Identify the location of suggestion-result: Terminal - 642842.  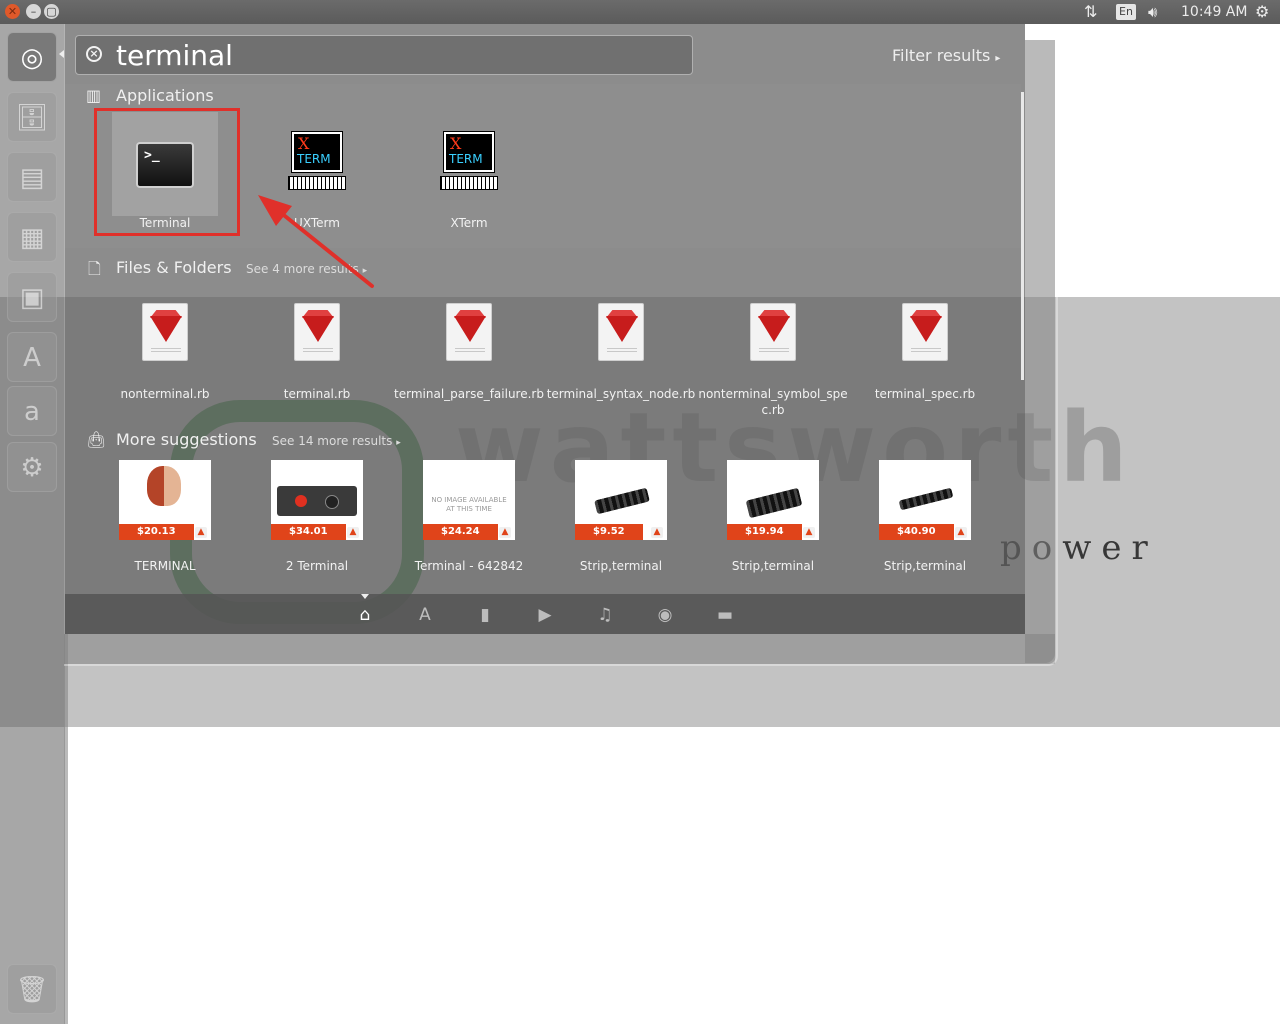
(469, 566).